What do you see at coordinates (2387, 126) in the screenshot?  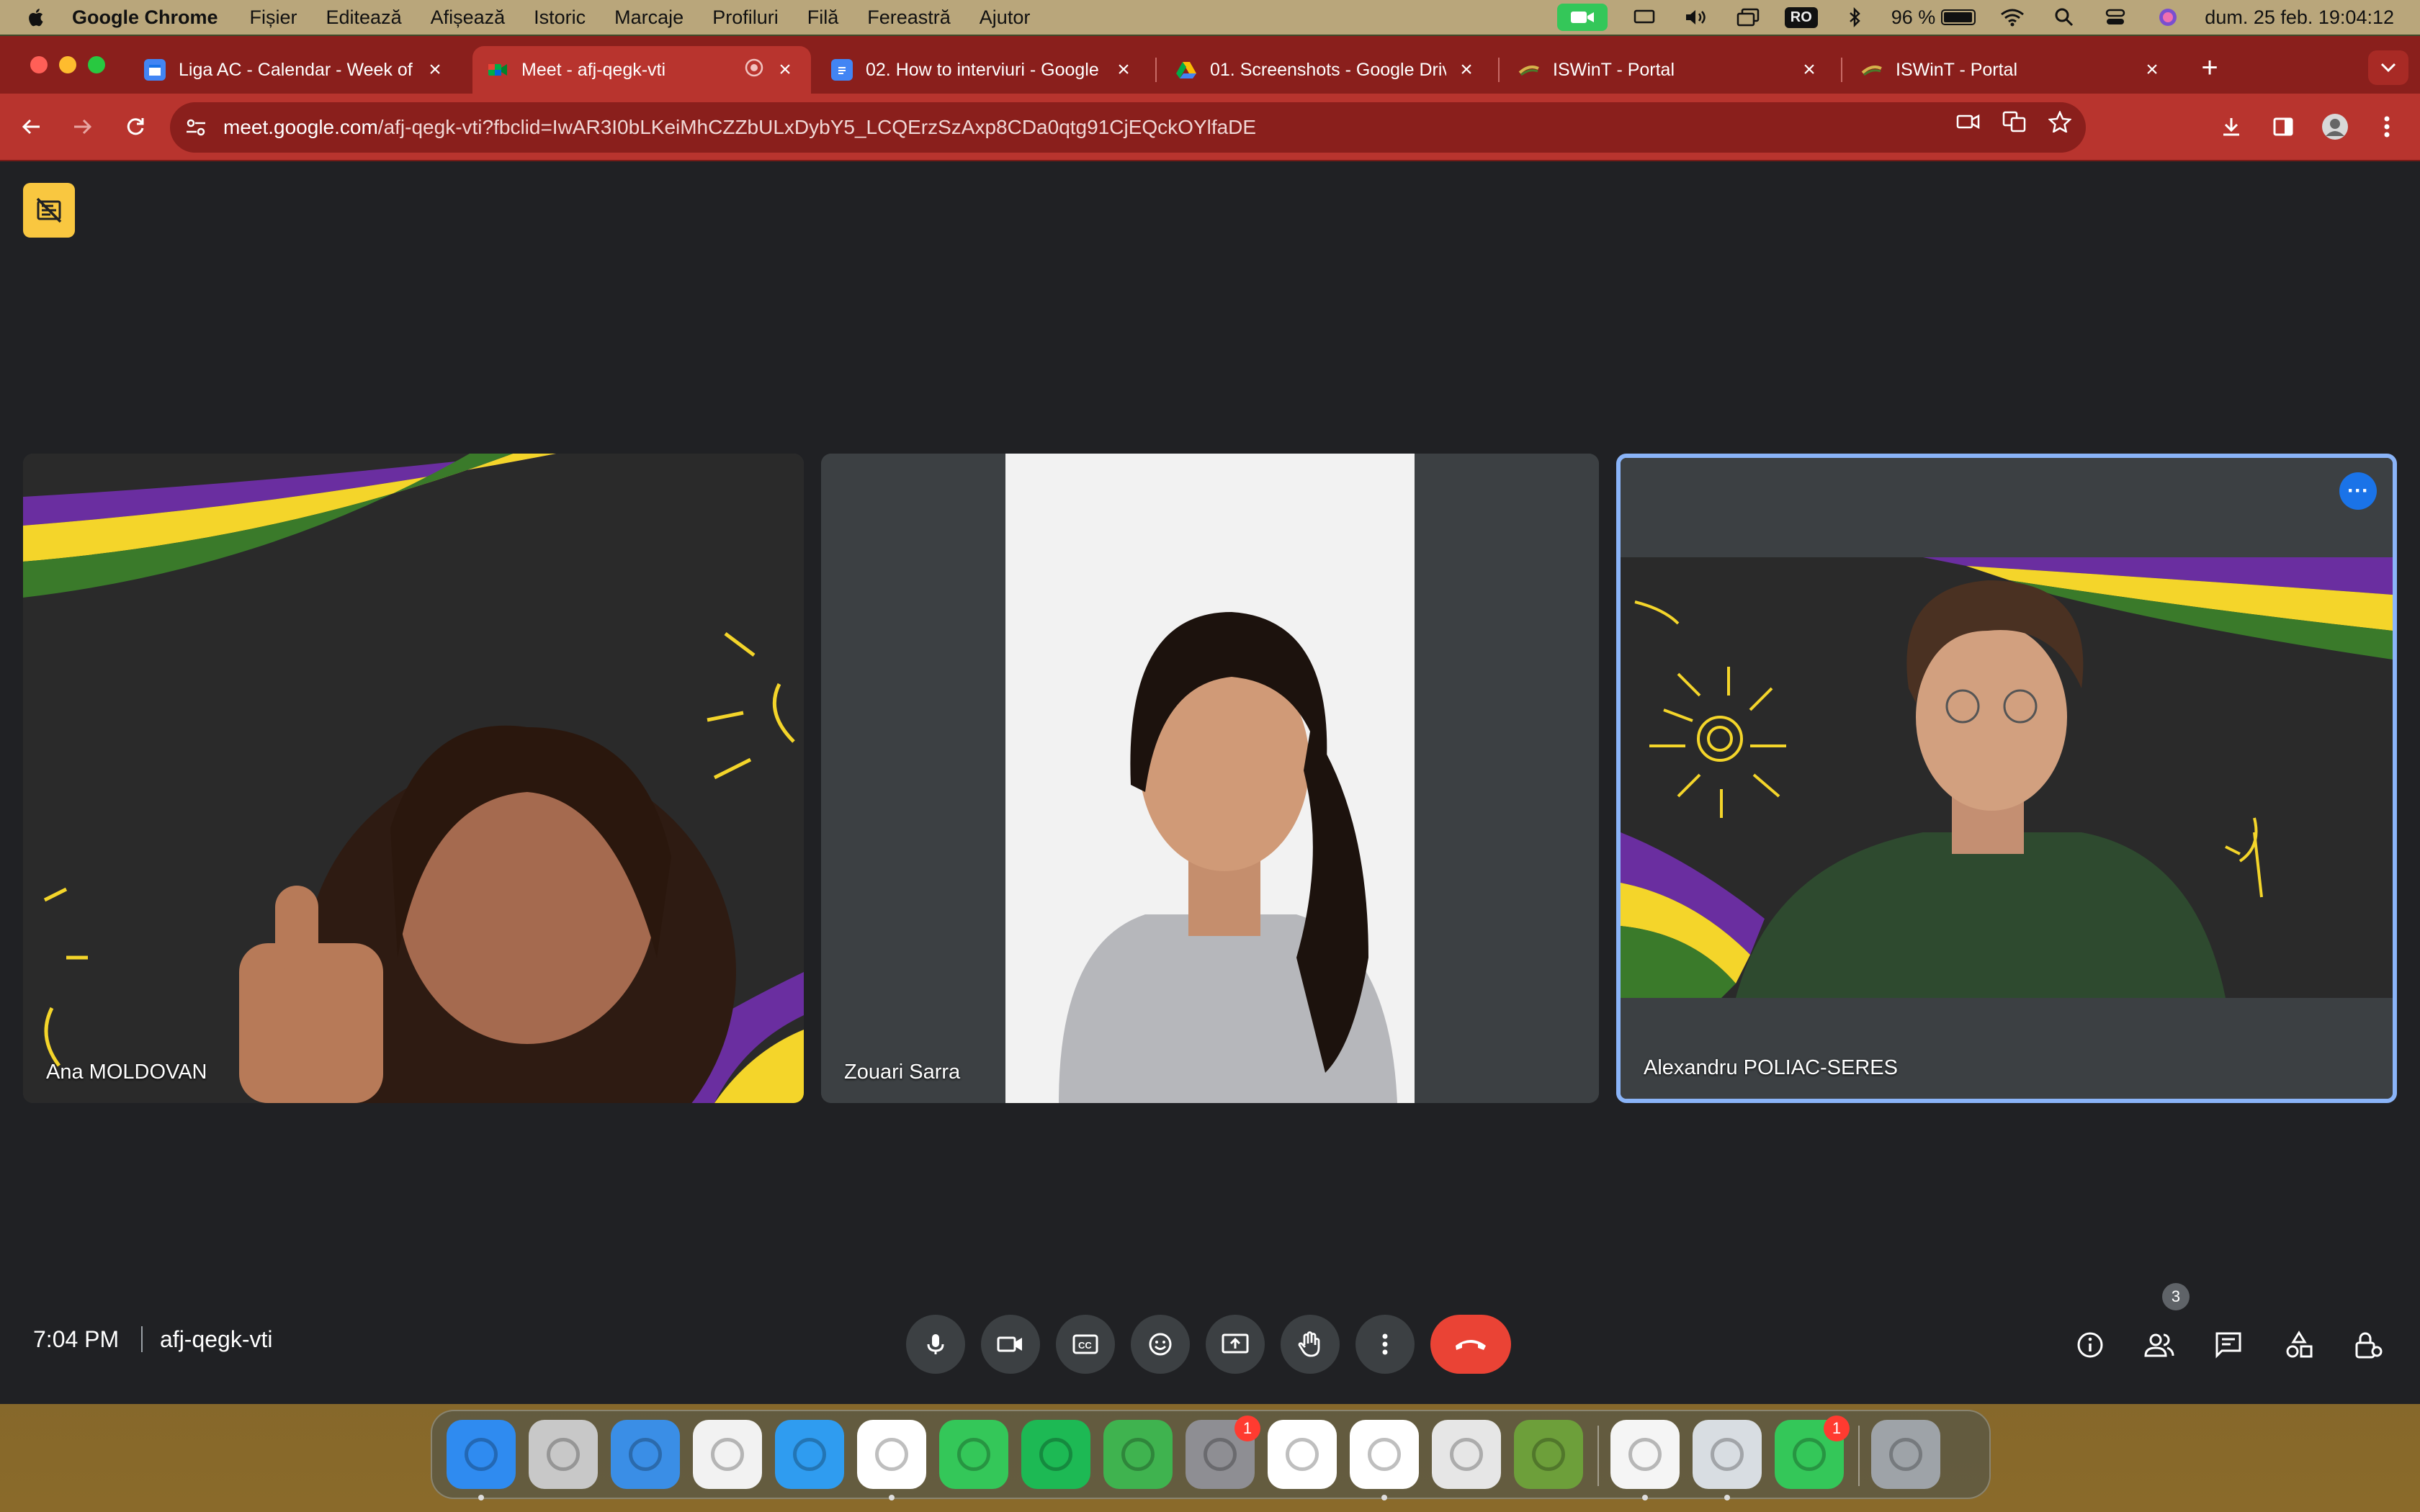 I see `chrome-menu-icon` at bounding box center [2387, 126].